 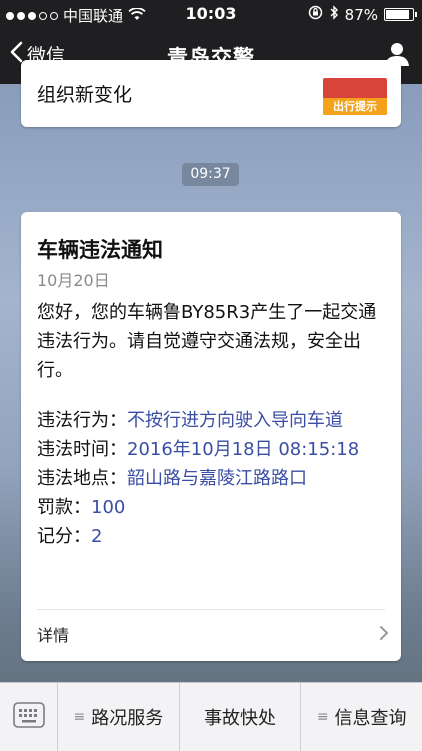 I want to click on menu-accident-quick: 事故快处, so click(x=241, y=717).